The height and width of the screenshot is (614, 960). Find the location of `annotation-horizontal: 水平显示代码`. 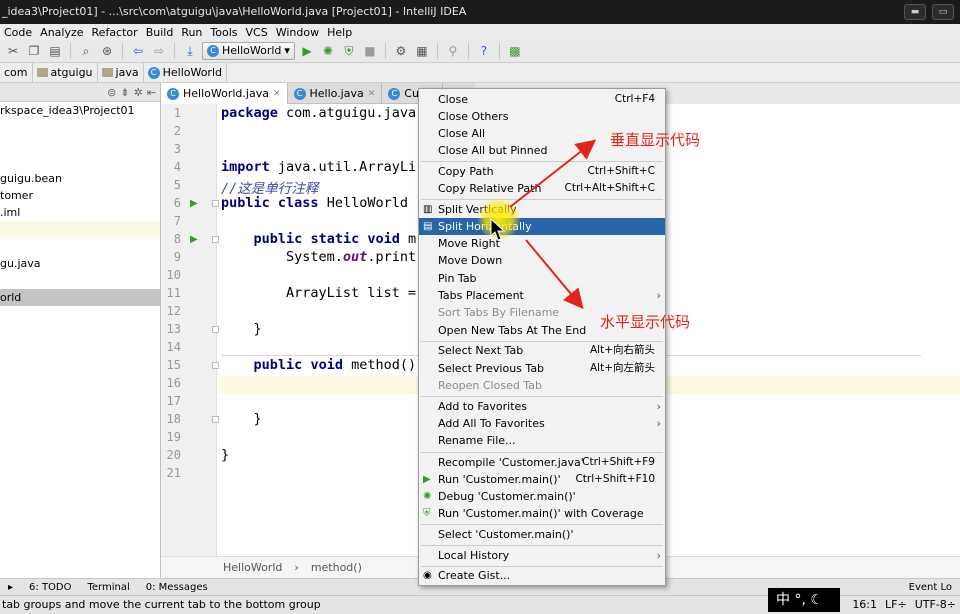

annotation-horizontal: 水平显示代码 is located at coordinates (645, 322).